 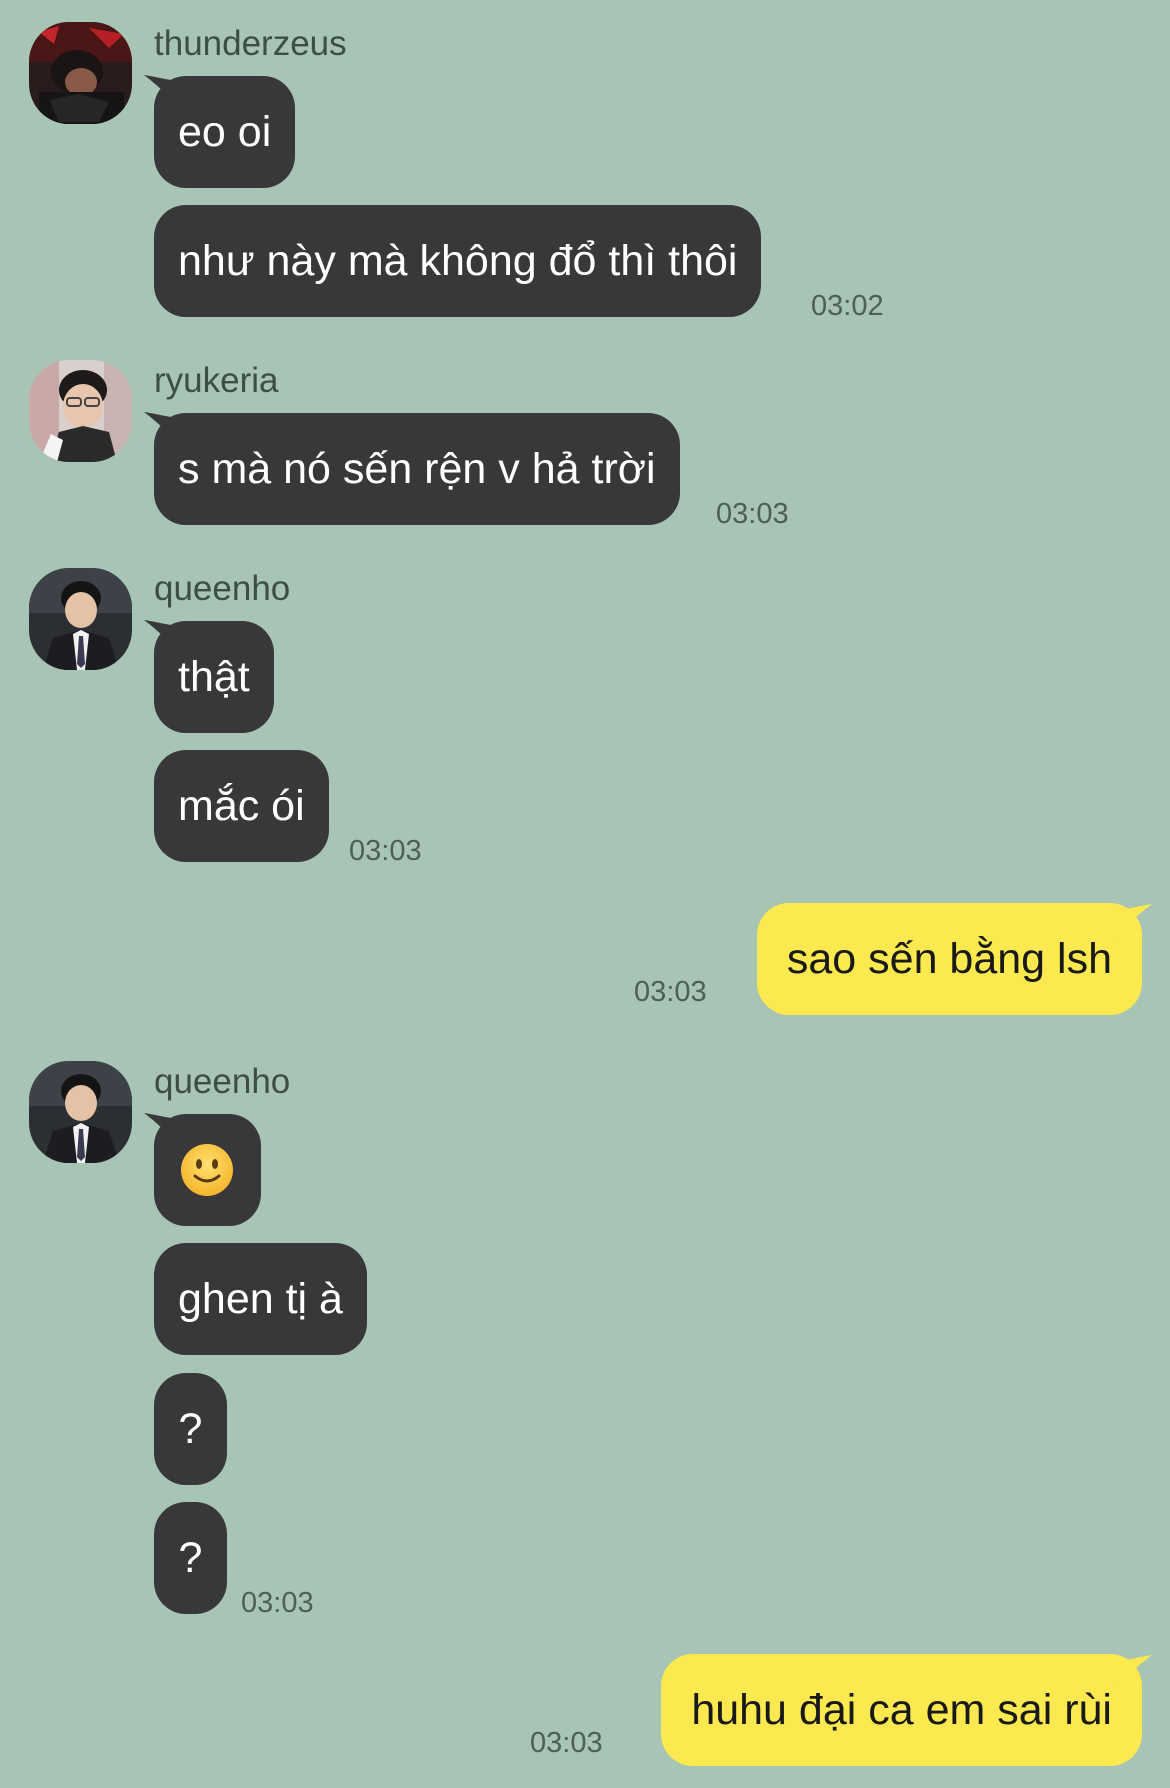 I want to click on message-text: ghen tị à, so click(x=260, y=1299).